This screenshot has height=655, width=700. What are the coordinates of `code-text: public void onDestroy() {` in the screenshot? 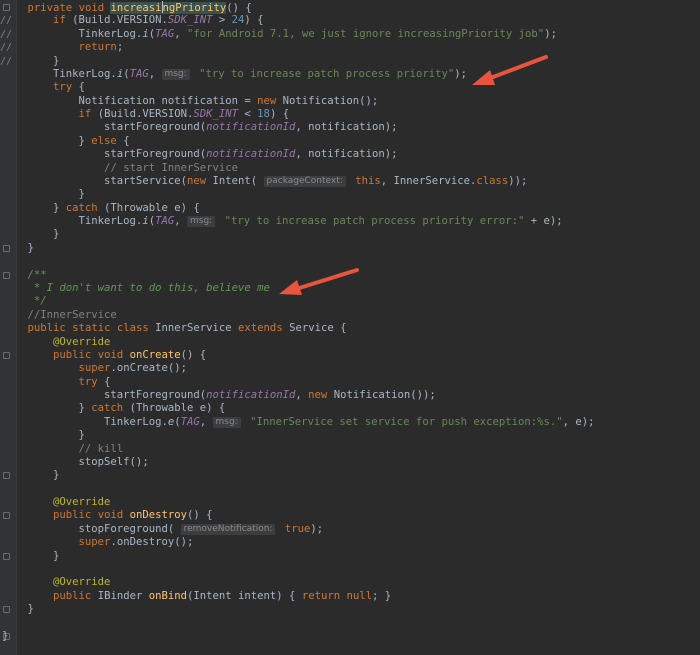 It's located at (133, 515).